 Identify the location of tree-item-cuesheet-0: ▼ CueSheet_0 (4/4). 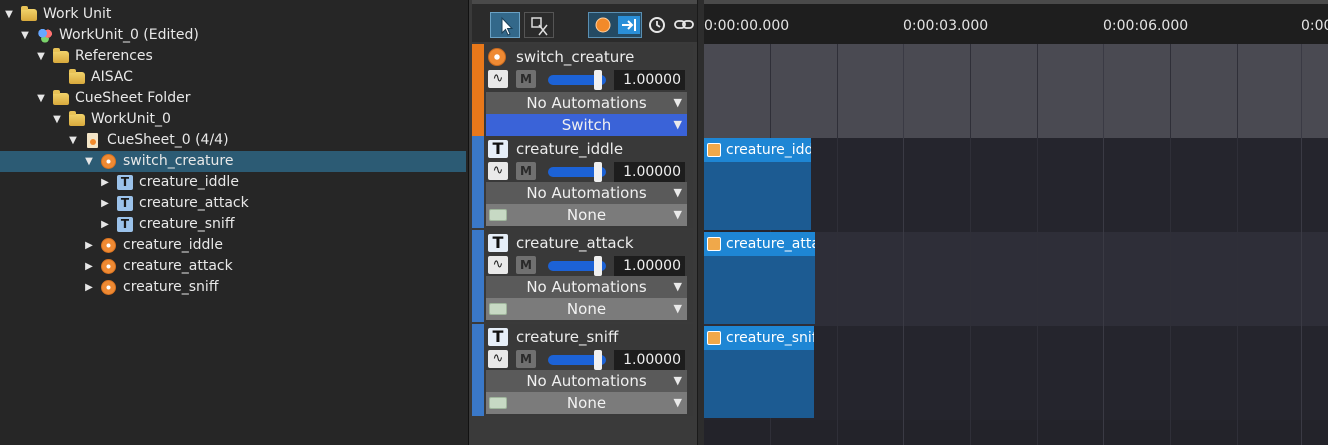
(233, 140).